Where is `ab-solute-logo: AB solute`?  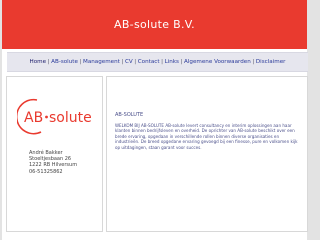
ab-solute-logo: AB solute is located at coordinates (54, 116).